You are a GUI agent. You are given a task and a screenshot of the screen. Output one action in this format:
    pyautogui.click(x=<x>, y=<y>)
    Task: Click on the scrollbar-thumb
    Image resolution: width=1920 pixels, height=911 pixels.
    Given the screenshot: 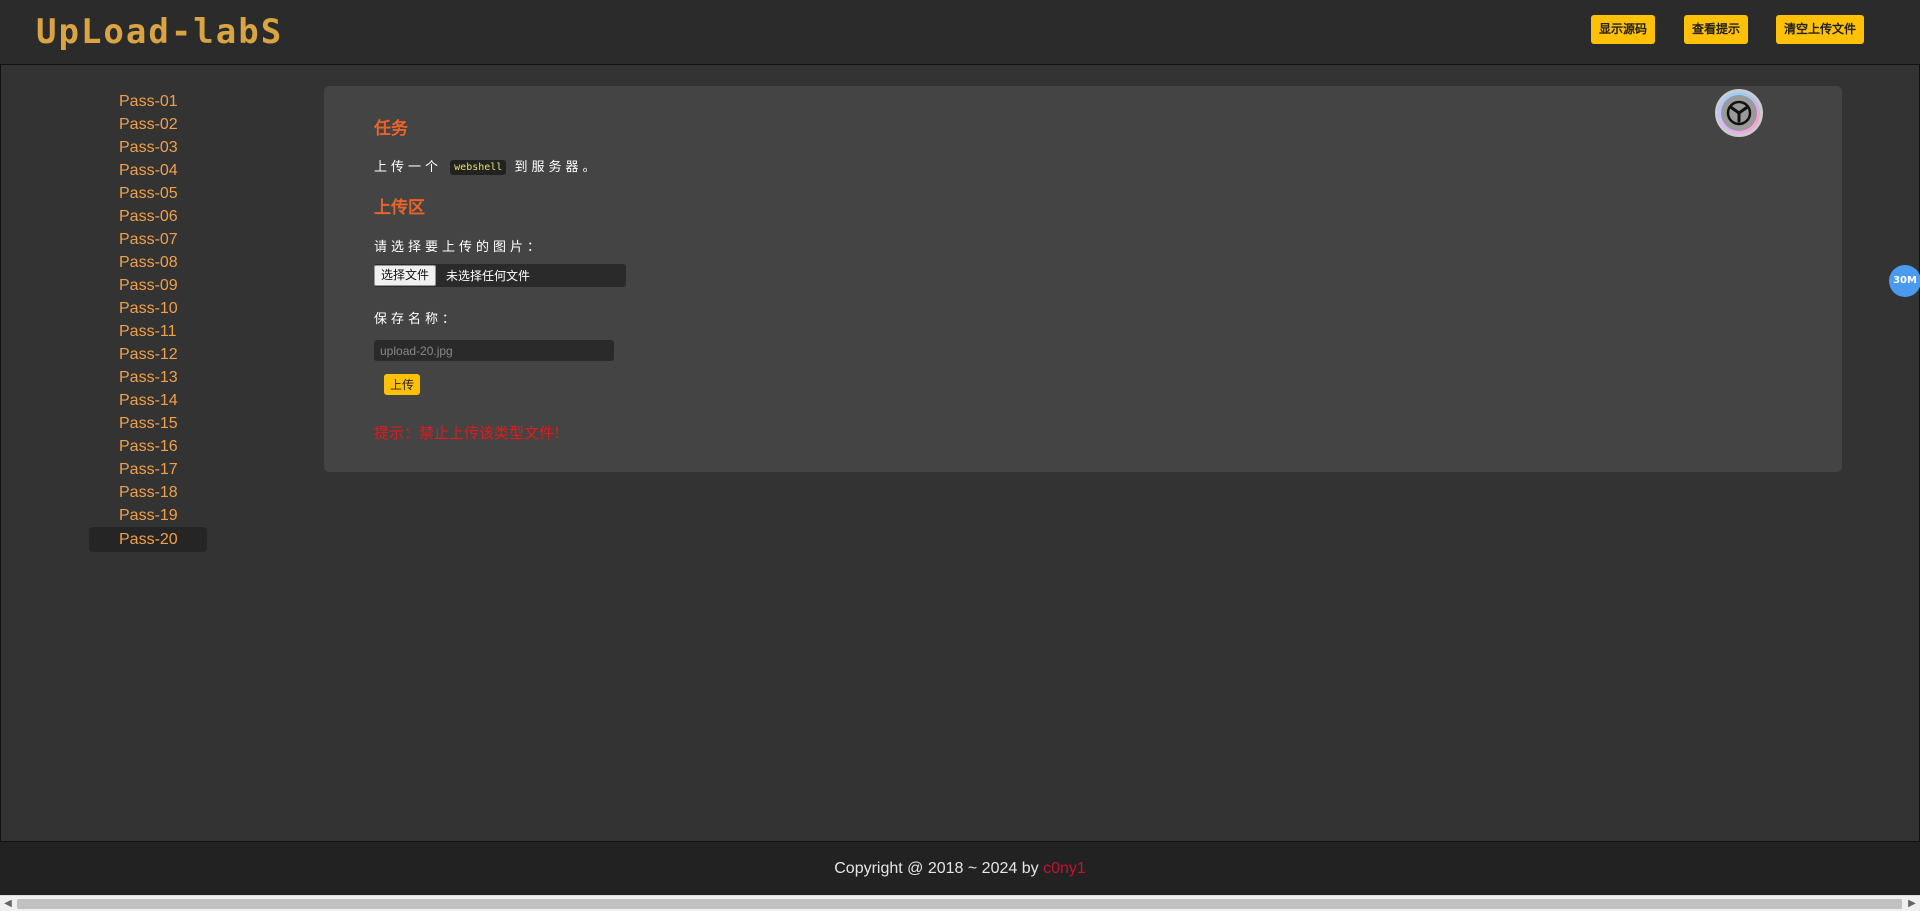 What is the action you would take?
    pyautogui.click(x=959, y=904)
    